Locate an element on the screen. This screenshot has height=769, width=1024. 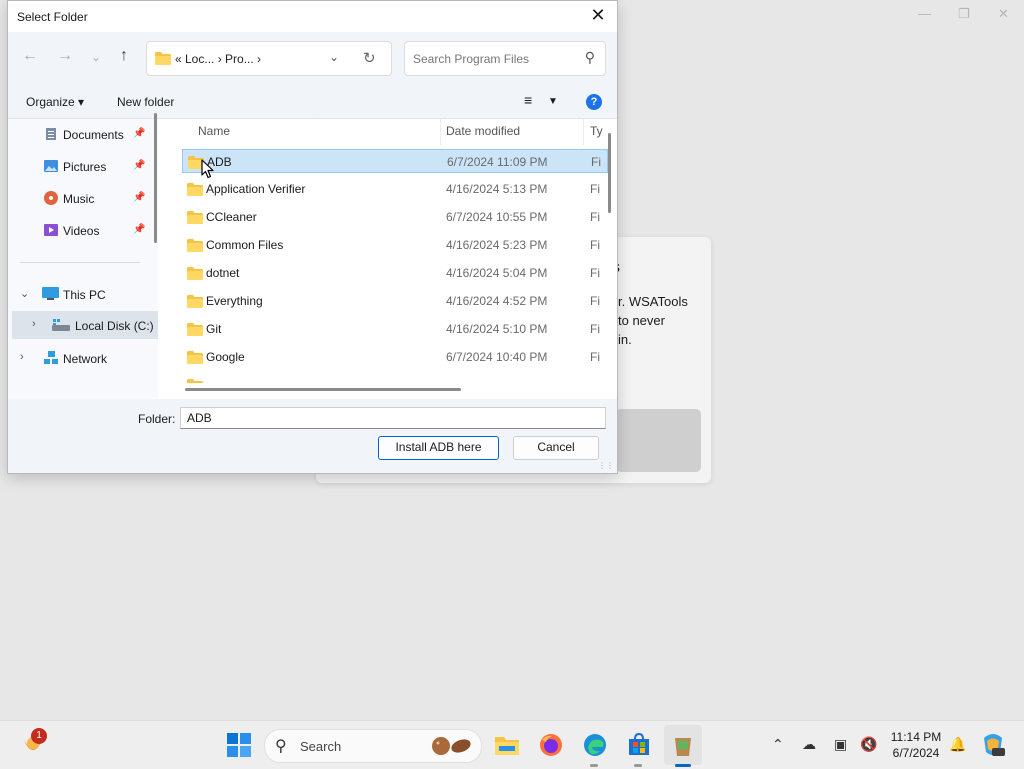
onedrive-offline-icon: ☁ is located at coordinates (809, 744).